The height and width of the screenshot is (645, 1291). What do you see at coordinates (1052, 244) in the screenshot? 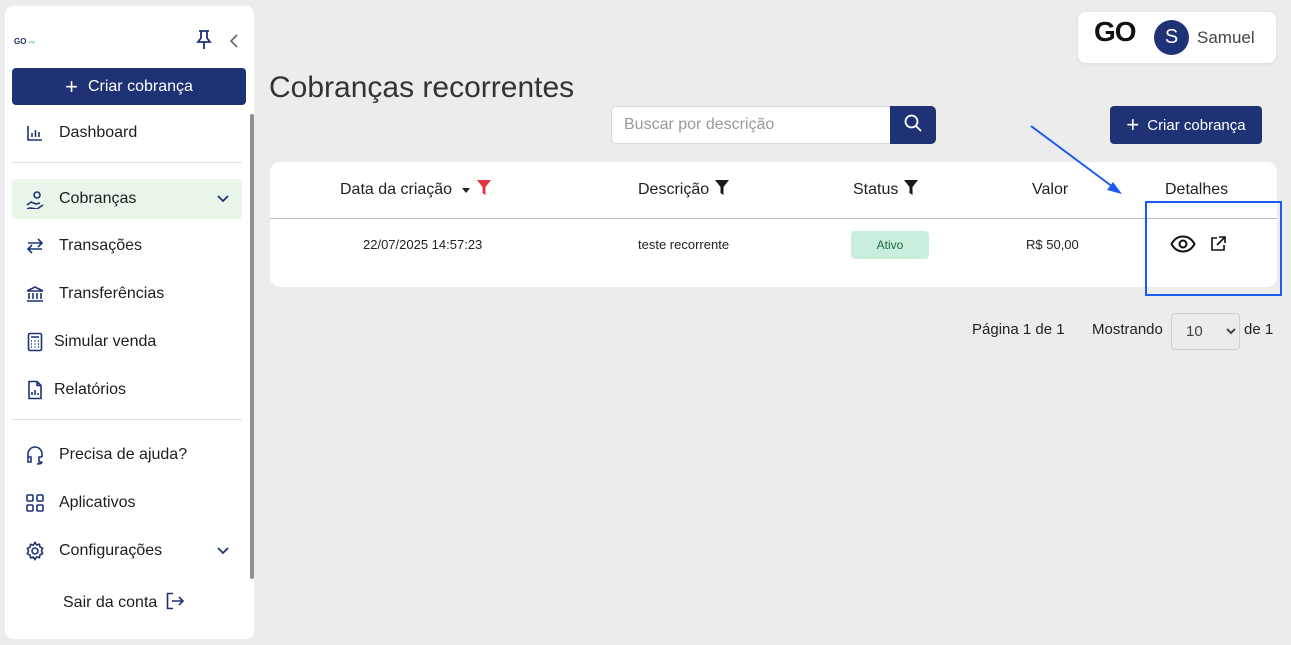
I see `cell-value: R$ 50,00` at bounding box center [1052, 244].